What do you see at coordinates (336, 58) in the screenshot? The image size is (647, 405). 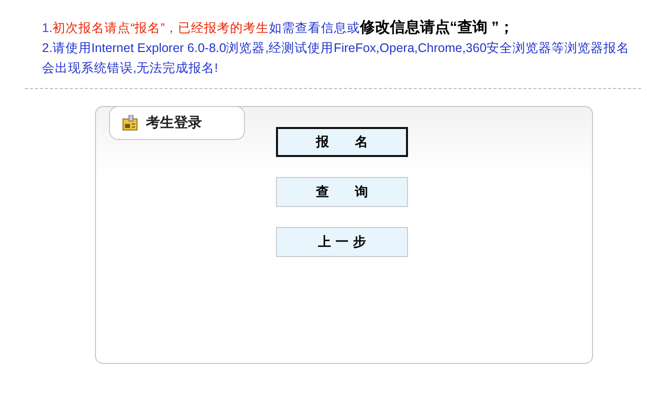 I see `notice-text: 2.请使用Internet Explorer 6.0-8.0浏览器,经测试使用FireFox,Opera,Chrome,360安全浏览器等浏览器报名会出现系统错误,无法完成报名!` at bounding box center [336, 58].